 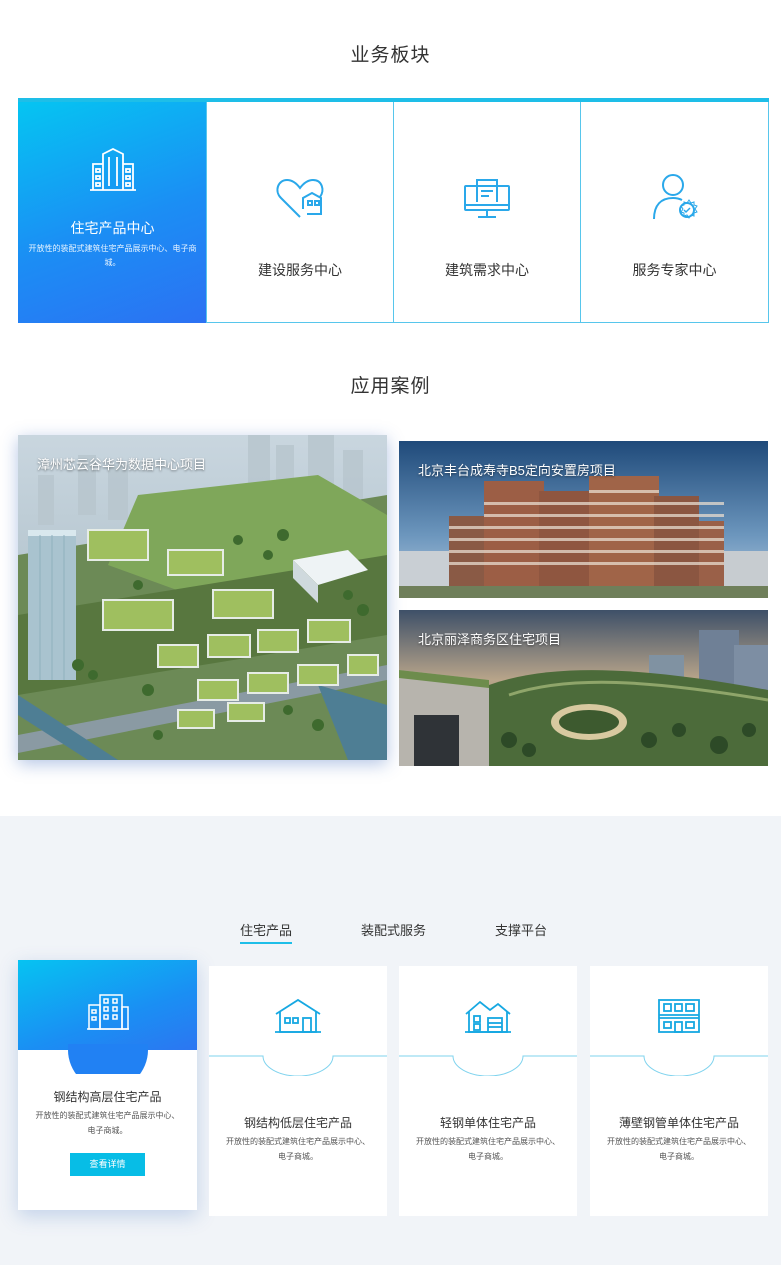 What do you see at coordinates (679, 1016) in the screenshot?
I see `container-house-icon` at bounding box center [679, 1016].